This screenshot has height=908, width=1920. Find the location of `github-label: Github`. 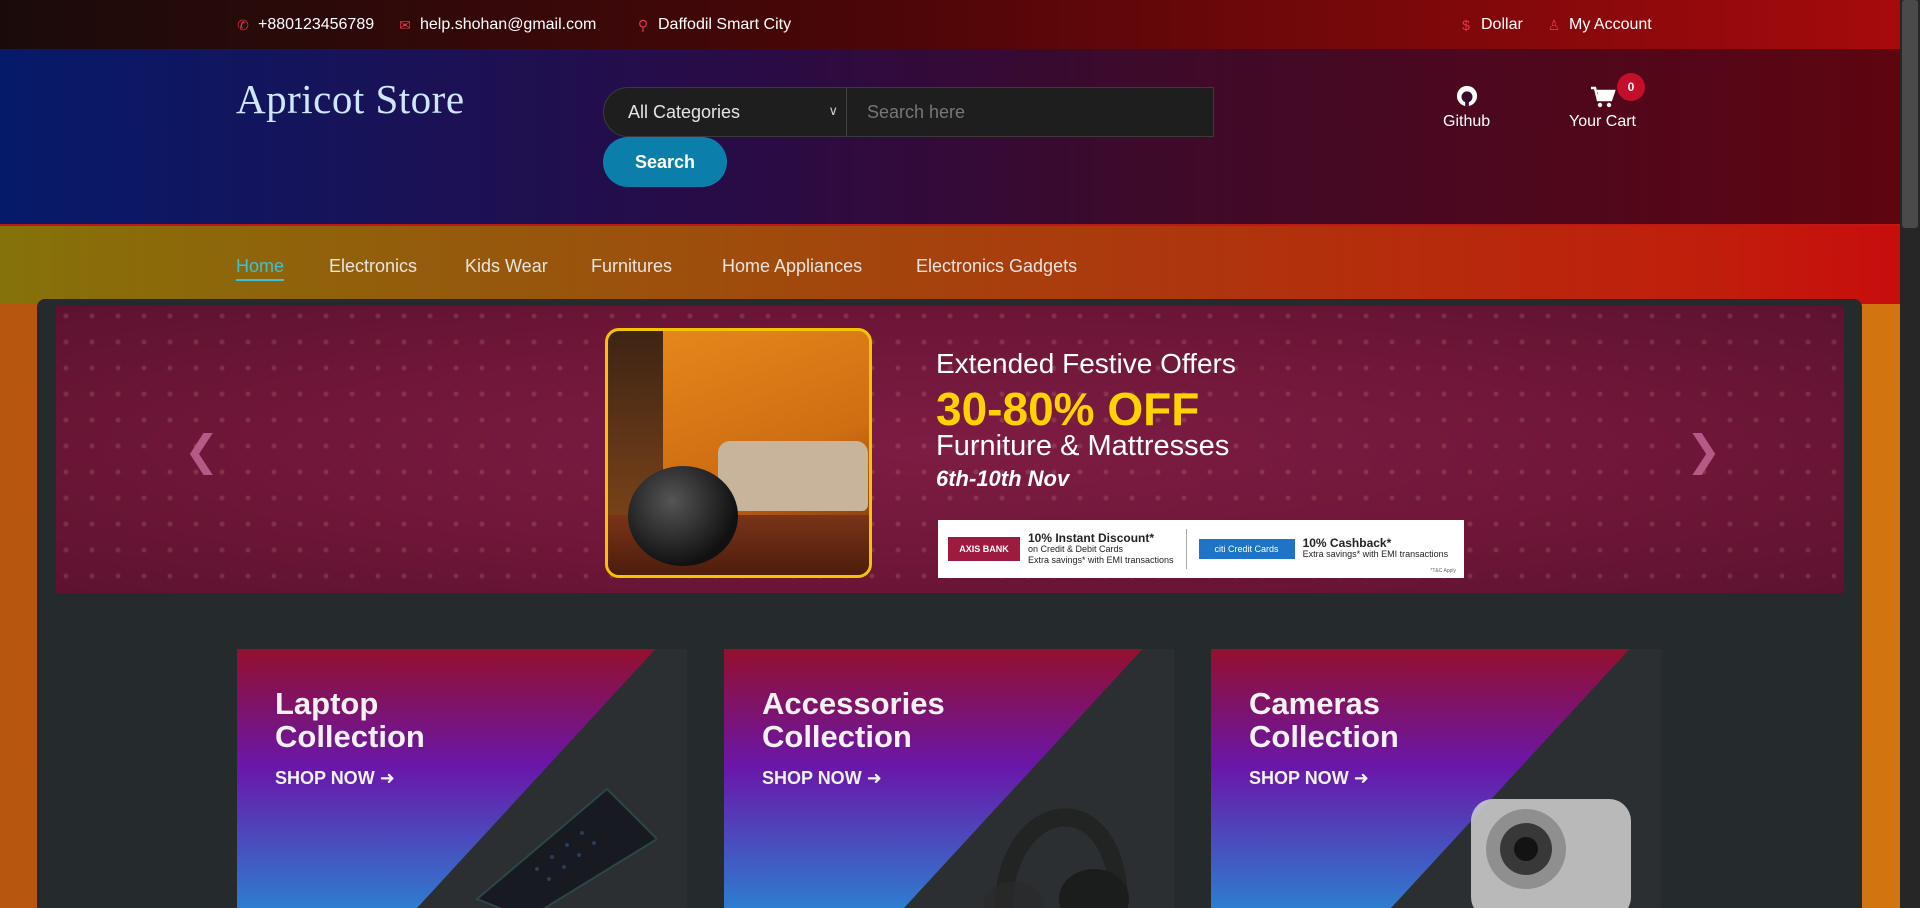

github-label: Github is located at coordinates (1467, 121).